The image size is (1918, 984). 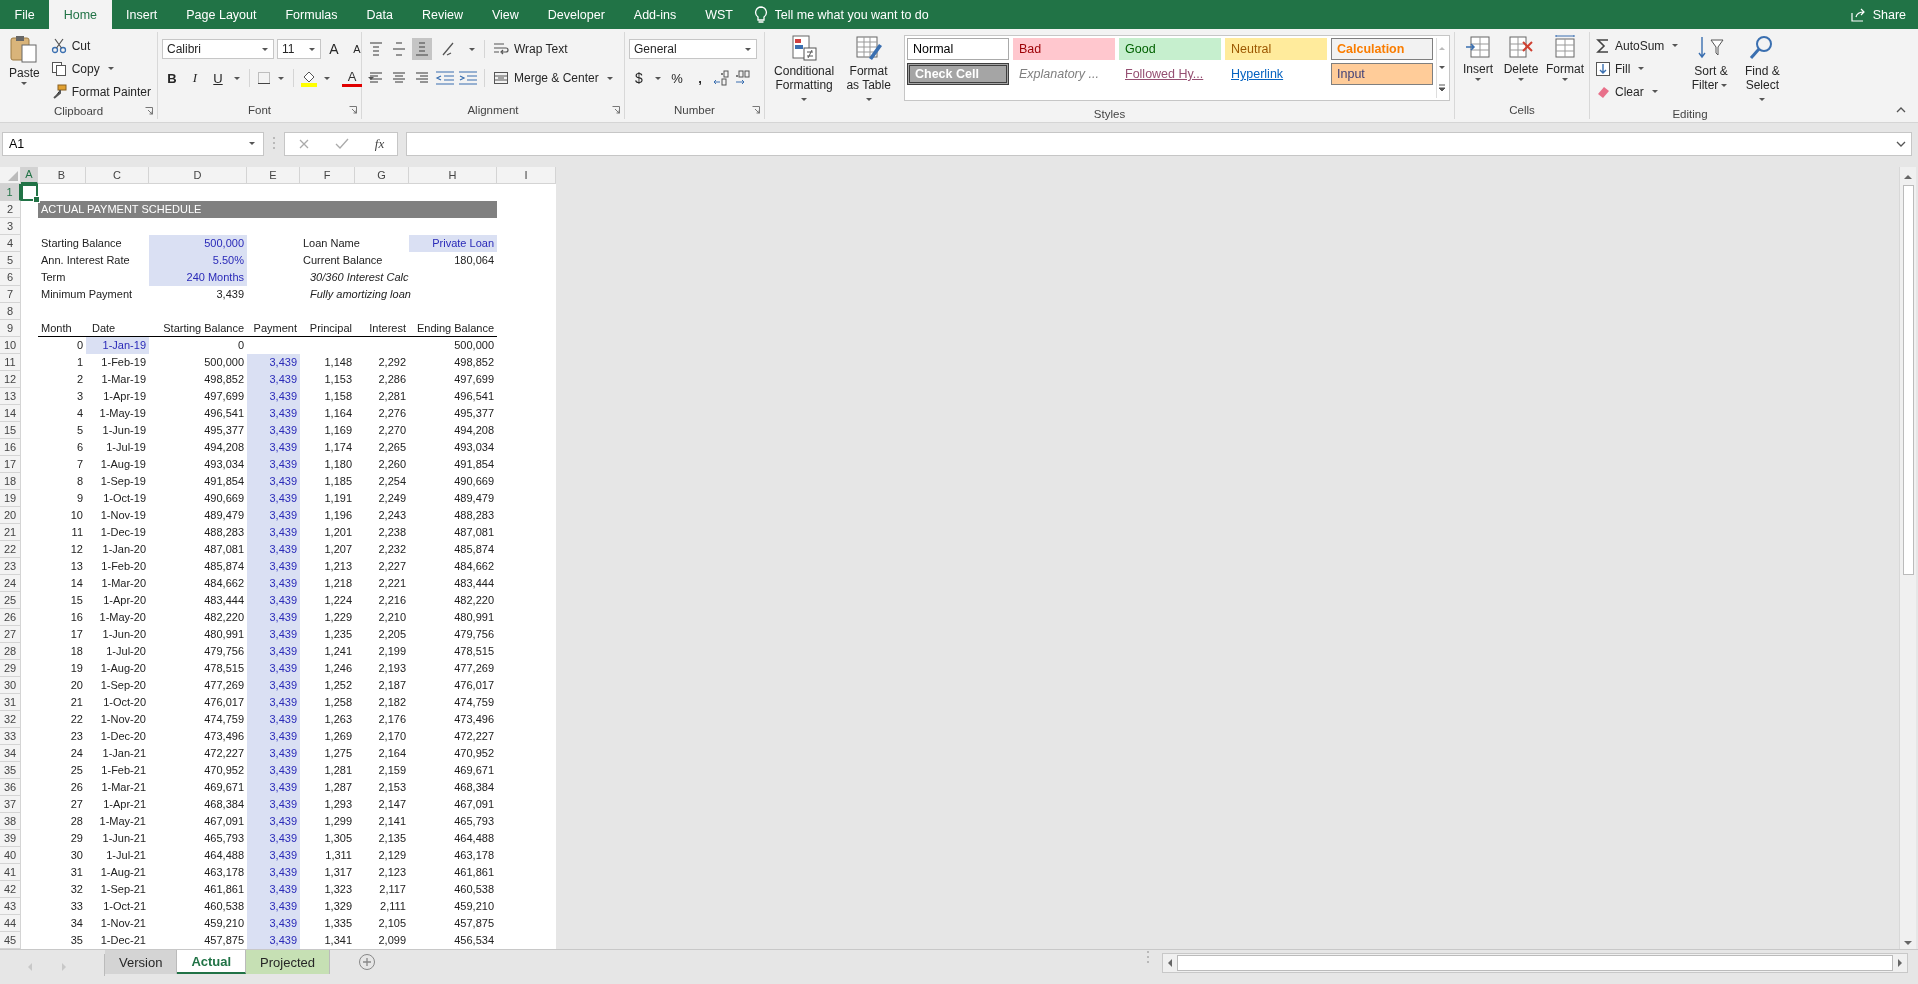 I want to click on row-header: 42, so click(x=10, y=889).